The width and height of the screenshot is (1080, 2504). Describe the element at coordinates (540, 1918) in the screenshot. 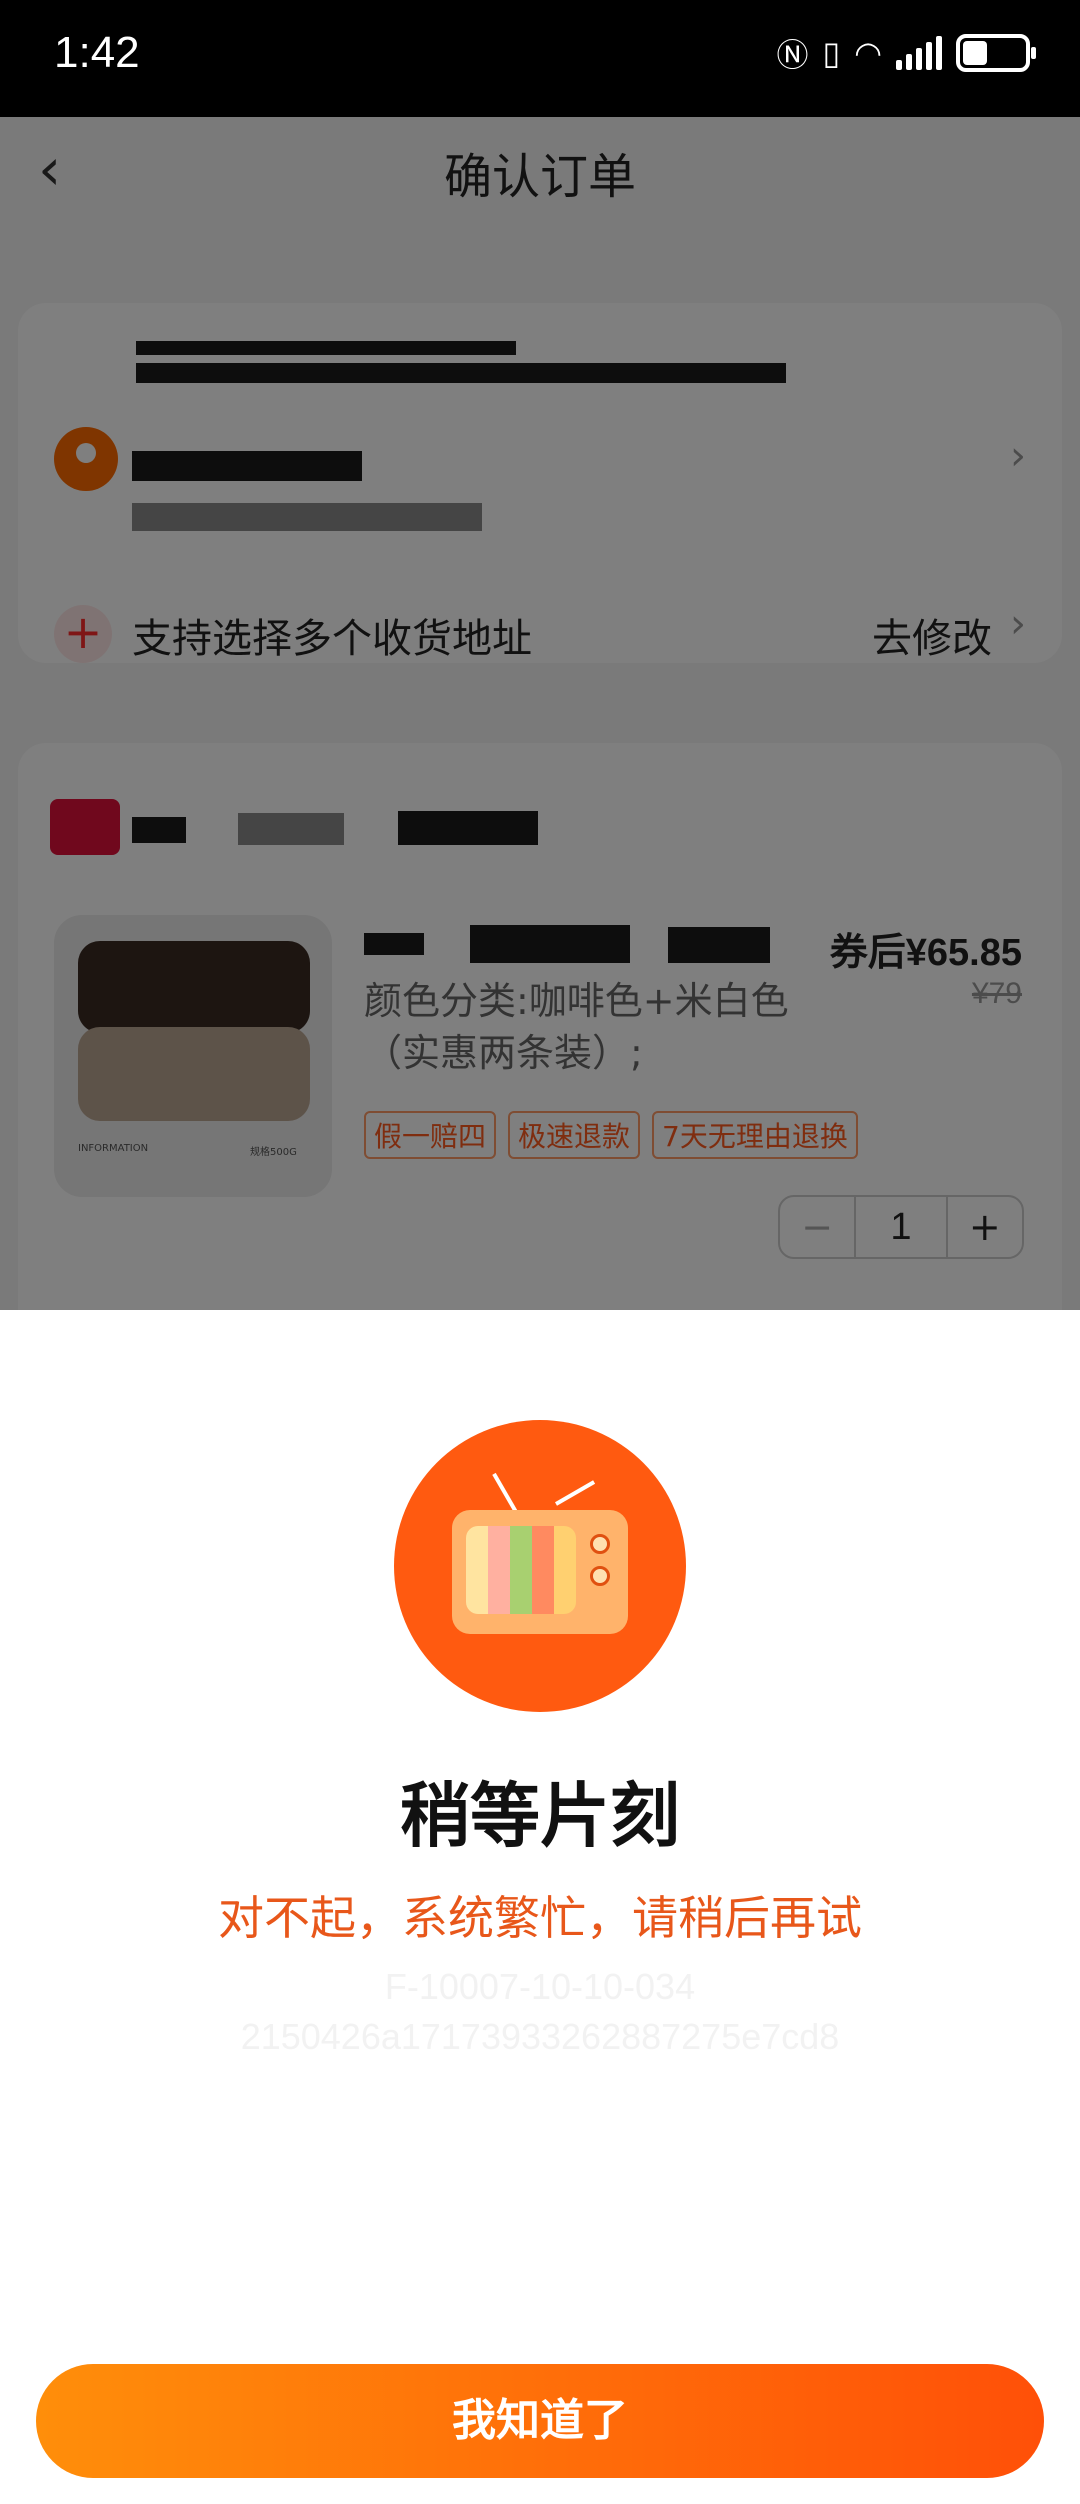

I see `dialog-message: 对不起，系统繁忙，请稍后再试` at that location.